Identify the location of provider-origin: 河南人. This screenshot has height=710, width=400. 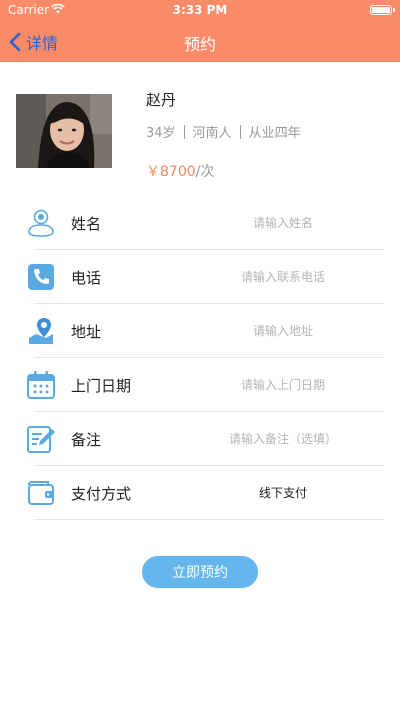
(212, 133).